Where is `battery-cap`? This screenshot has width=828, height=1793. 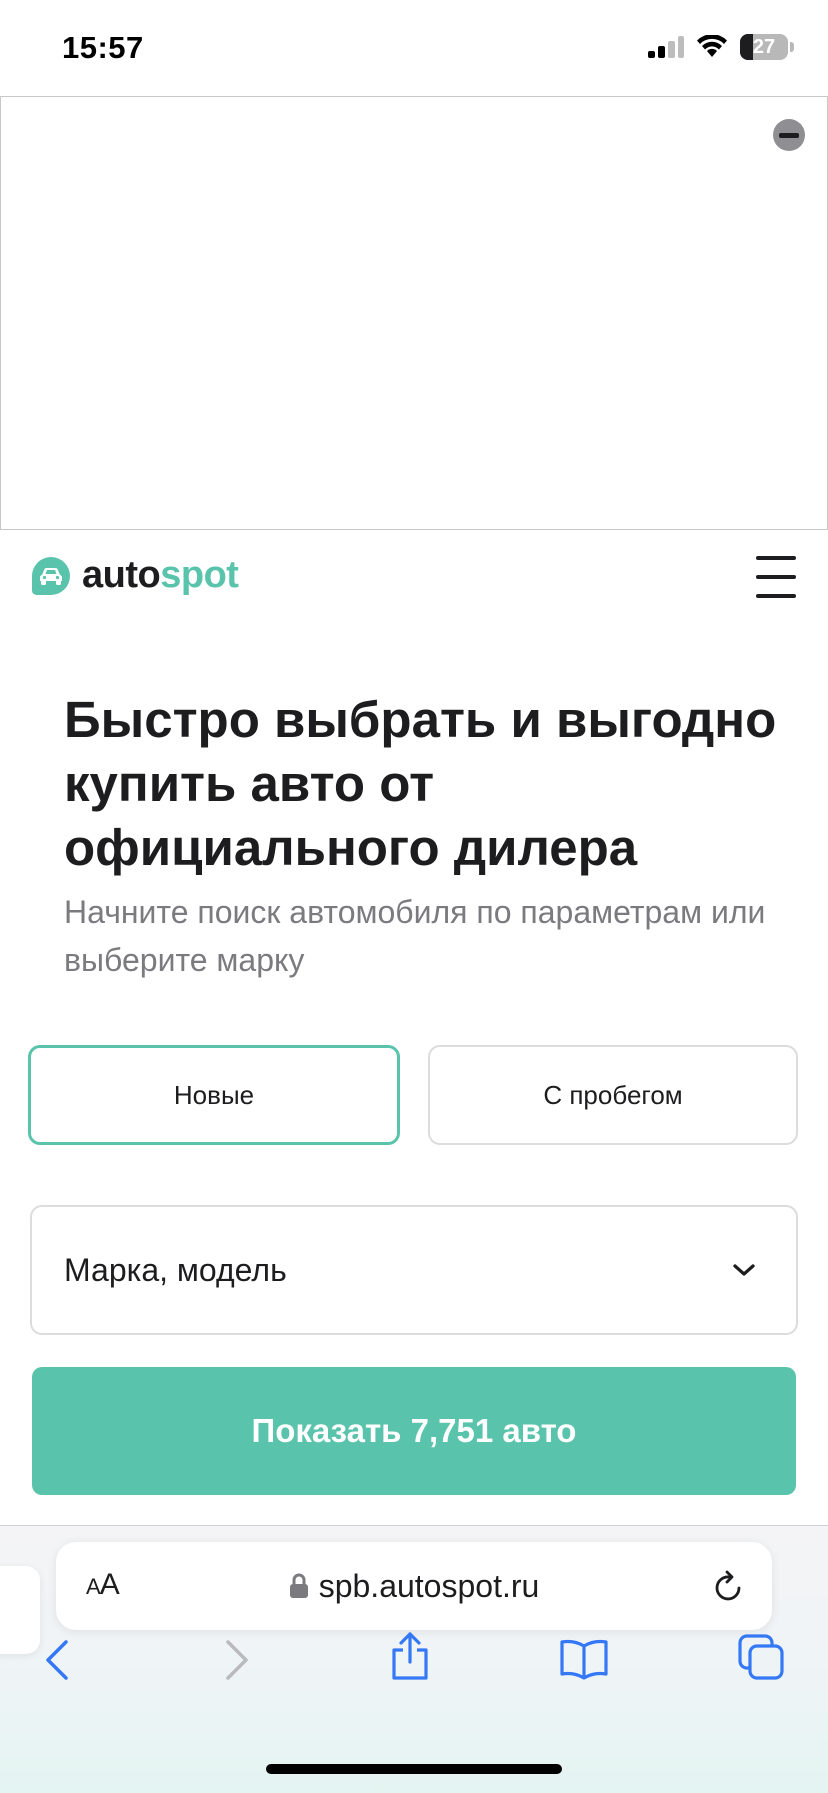 battery-cap is located at coordinates (792, 47).